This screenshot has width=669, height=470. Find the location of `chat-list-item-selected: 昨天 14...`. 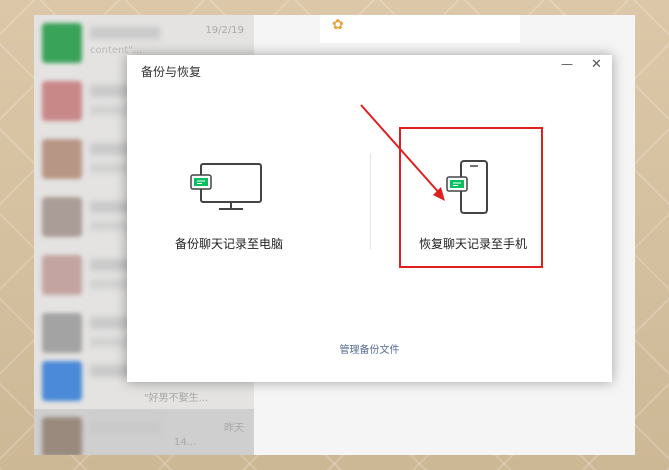

chat-list-item-selected: 昨天 14... is located at coordinates (144, 432).